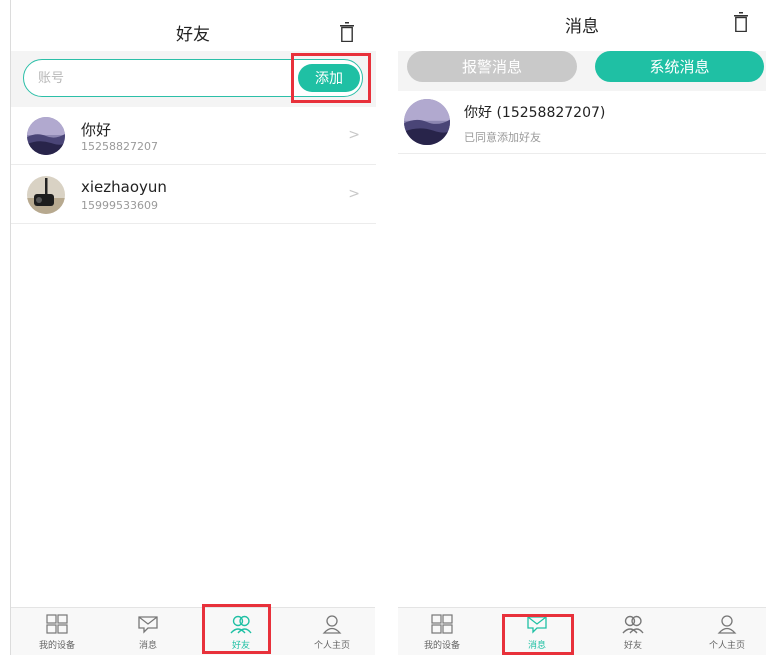 The image size is (766, 655). I want to click on message-icon, so click(148, 625).